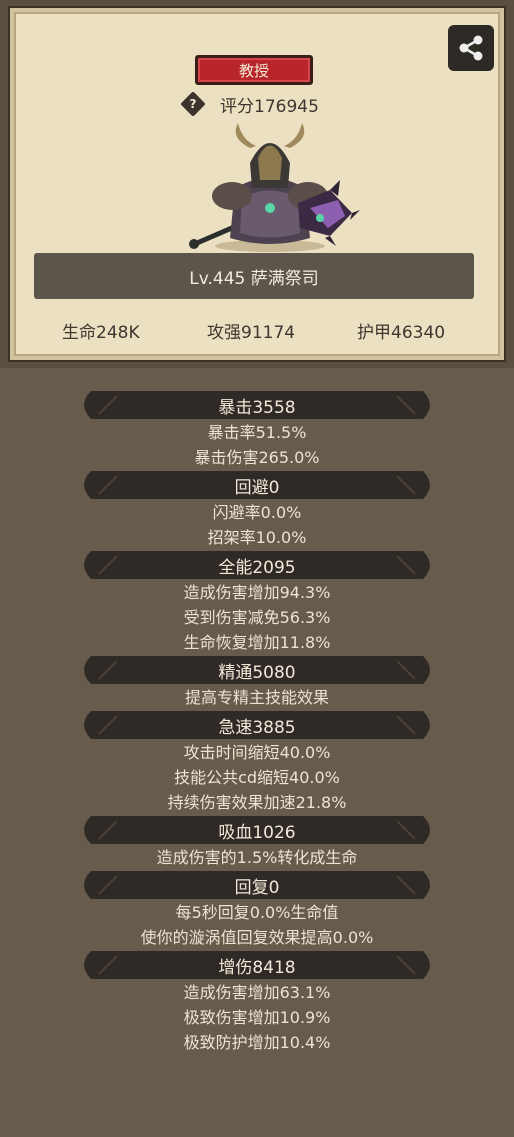  I want to click on stat-line: 受到伤害减免56.3%, so click(257, 617).